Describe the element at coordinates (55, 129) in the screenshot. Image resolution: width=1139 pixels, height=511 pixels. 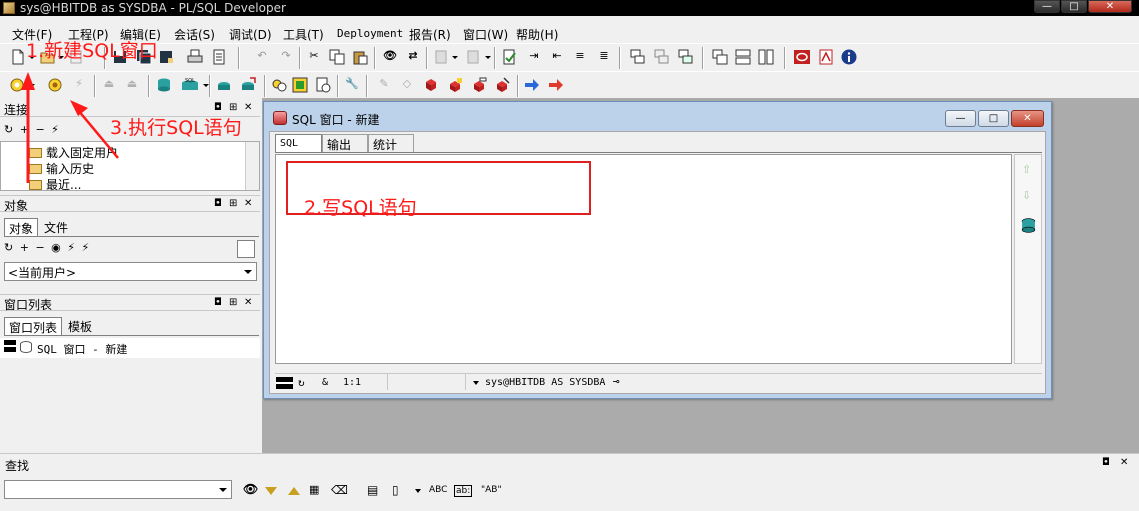
I see `connect-icon: ⚡` at that location.